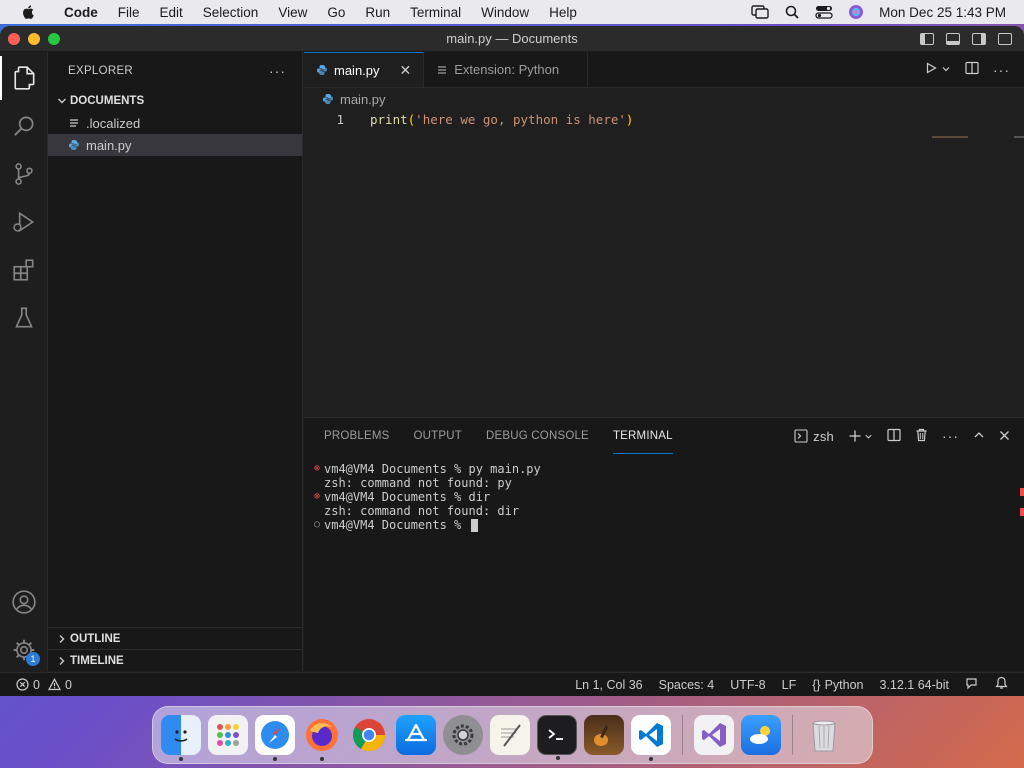 This screenshot has height=768, width=1024. I want to click on dock-system-settings-icon, so click(463, 735).